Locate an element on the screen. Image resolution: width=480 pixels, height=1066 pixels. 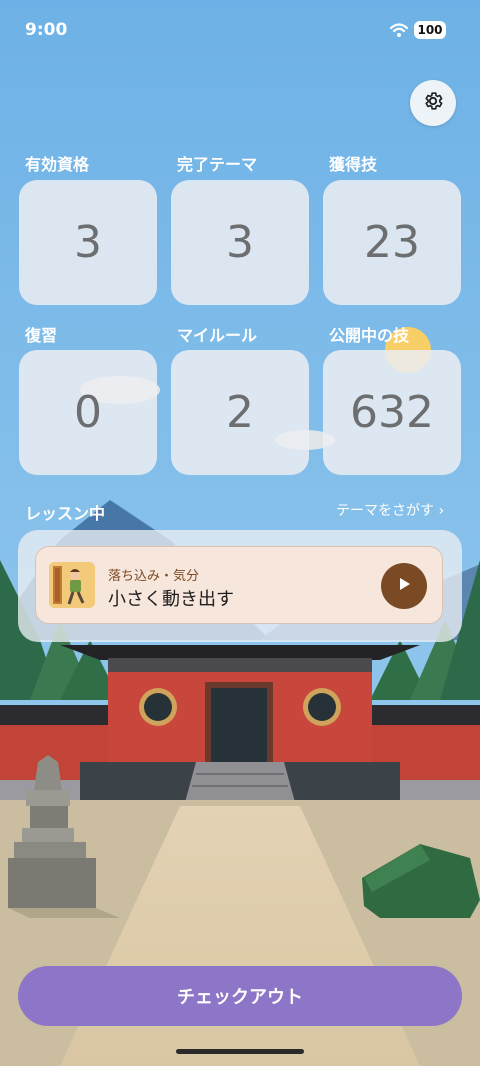
lesson-thumbnail is located at coordinates (72, 585).